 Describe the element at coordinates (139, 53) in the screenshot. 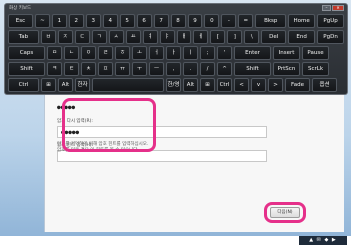

I see `key-h: ㅗ` at that location.